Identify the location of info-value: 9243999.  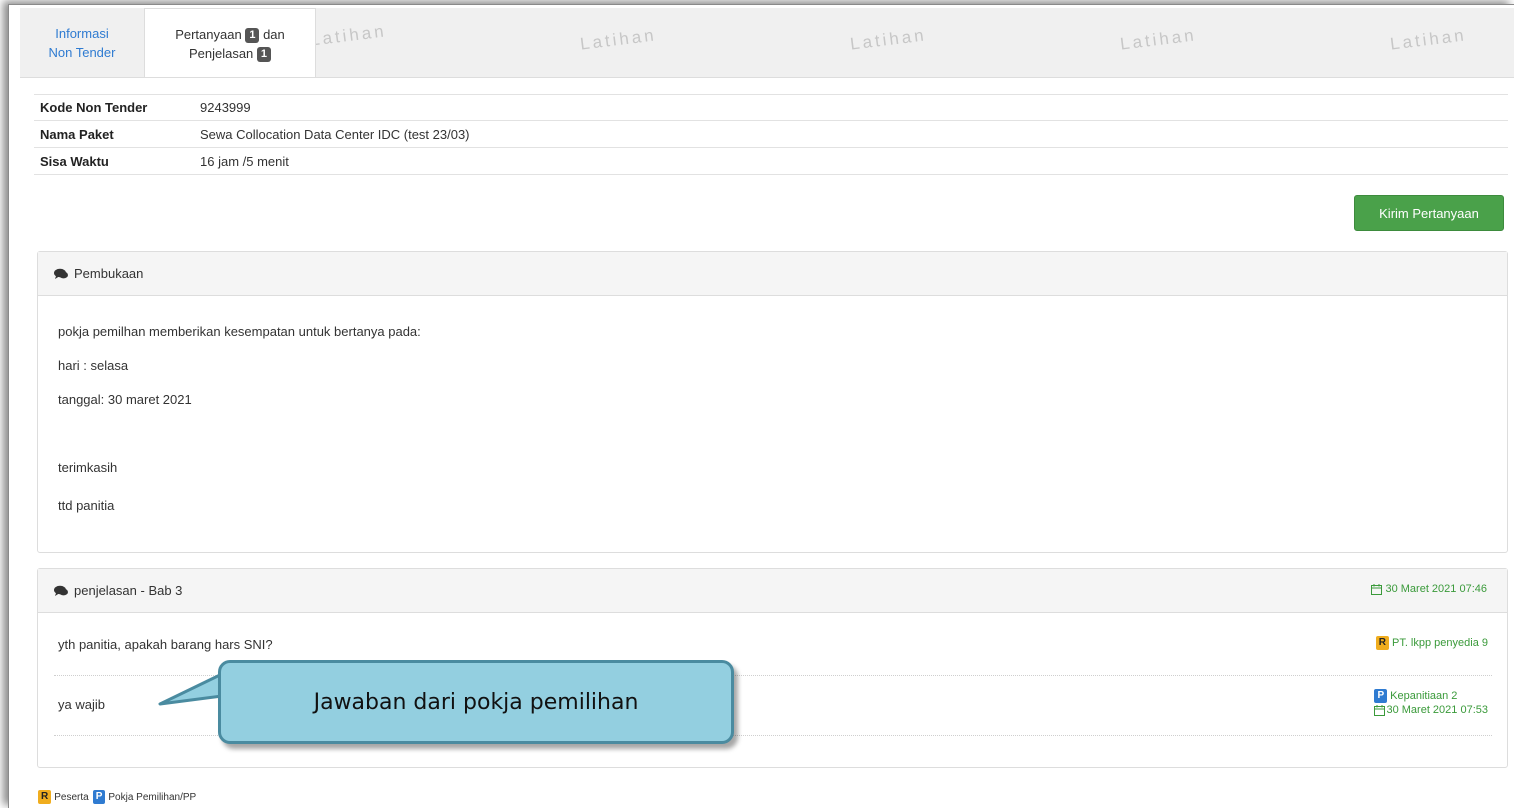
(225, 107).